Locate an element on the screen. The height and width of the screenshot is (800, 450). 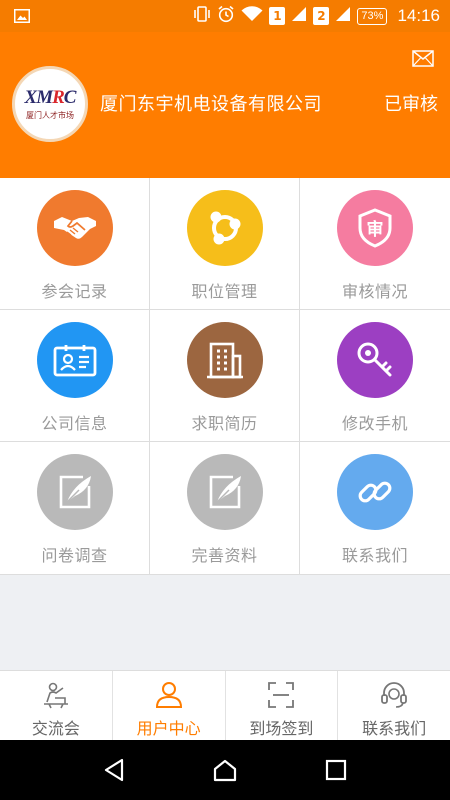
signal2-icon is located at coordinates (343, 16).